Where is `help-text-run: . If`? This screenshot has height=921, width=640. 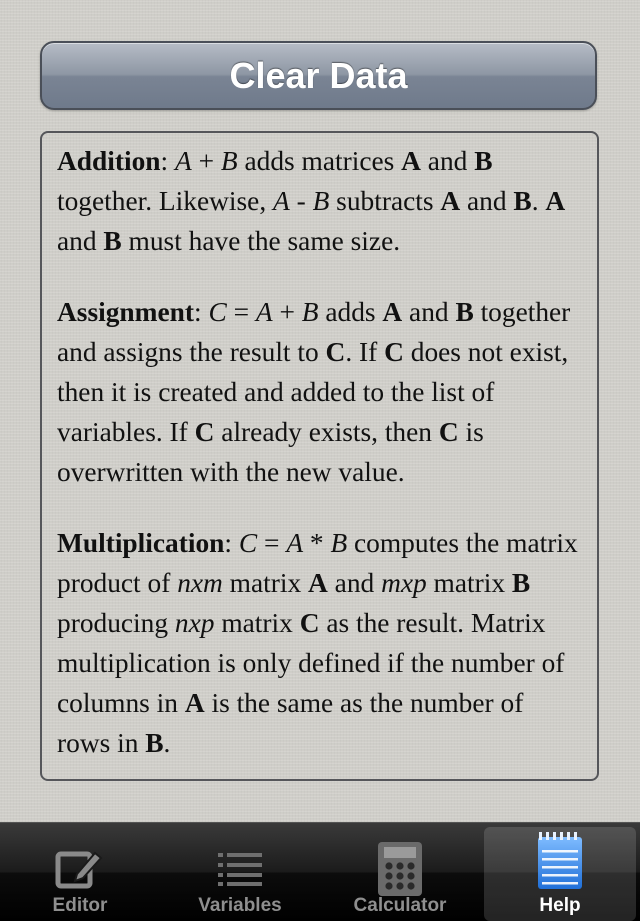
help-text-run: . If is located at coordinates (365, 352).